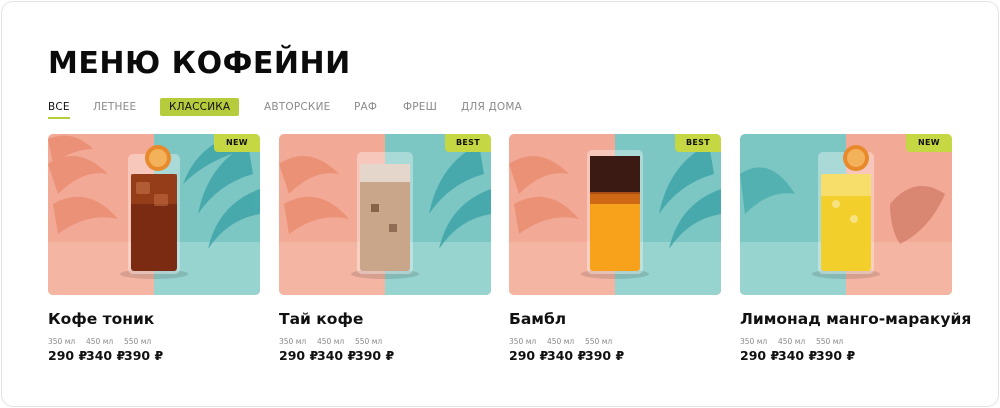 The width and height of the screenshot is (1000, 408). I want to click on page-title: МЕНЮ КОФЕЙНИ, so click(199, 63).